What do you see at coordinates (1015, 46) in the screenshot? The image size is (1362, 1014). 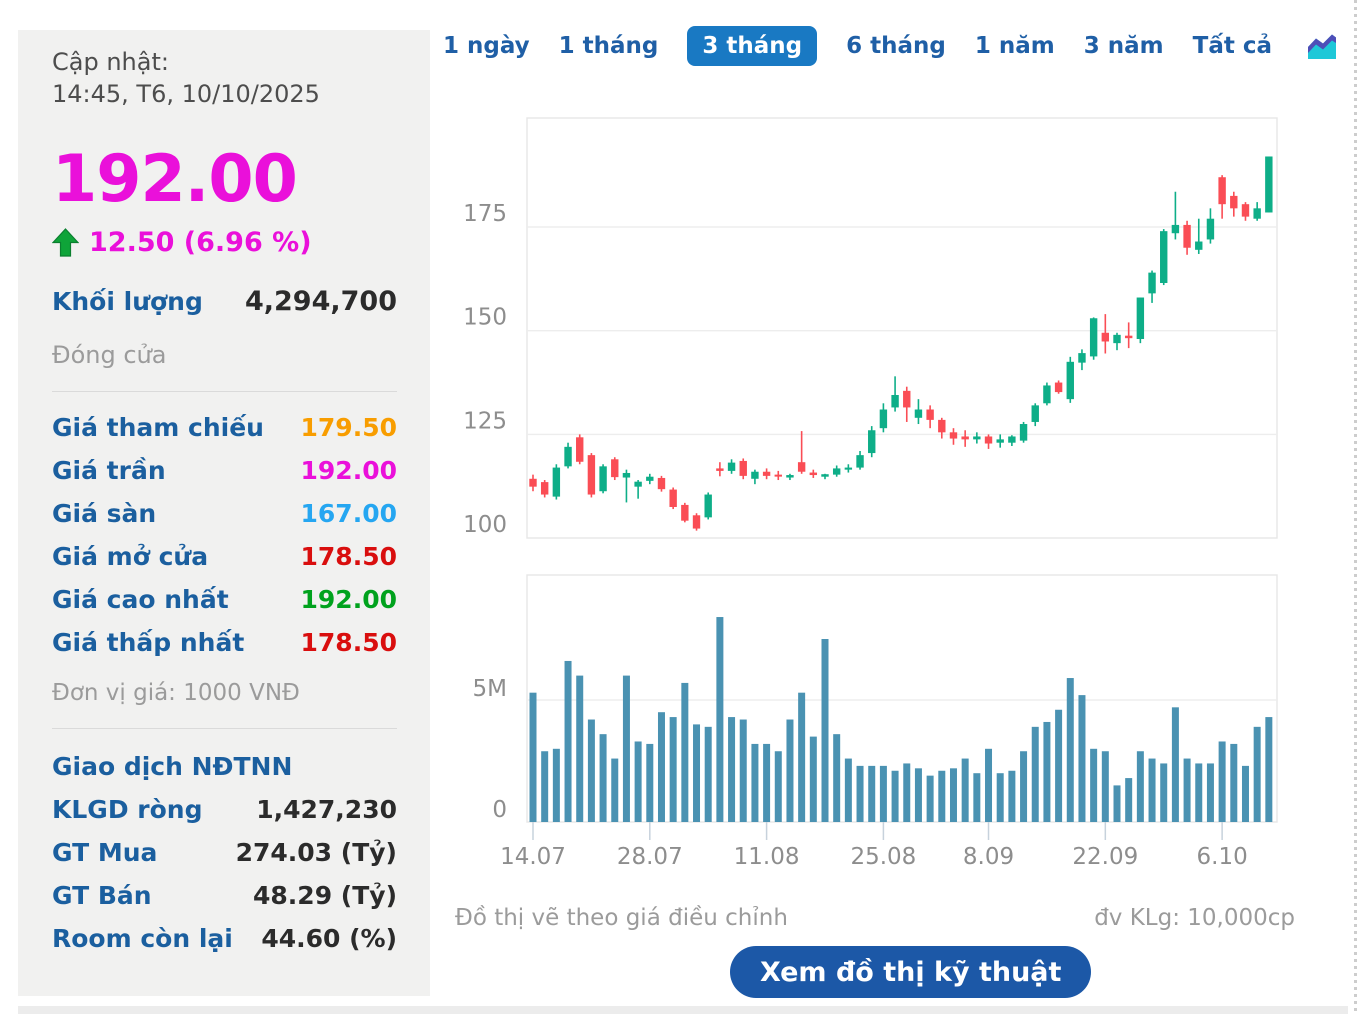 I see `tab-1-nam: 1 năm` at bounding box center [1015, 46].